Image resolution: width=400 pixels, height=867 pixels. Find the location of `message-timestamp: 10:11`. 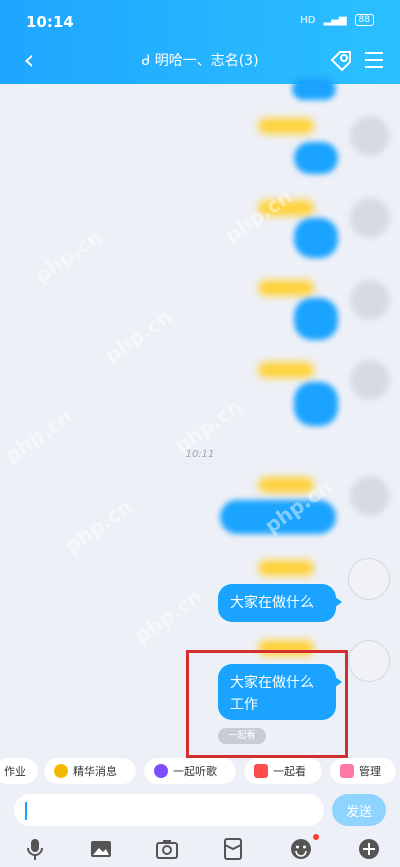

message-timestamp: 10:11 is located at coordinates (200, 454).